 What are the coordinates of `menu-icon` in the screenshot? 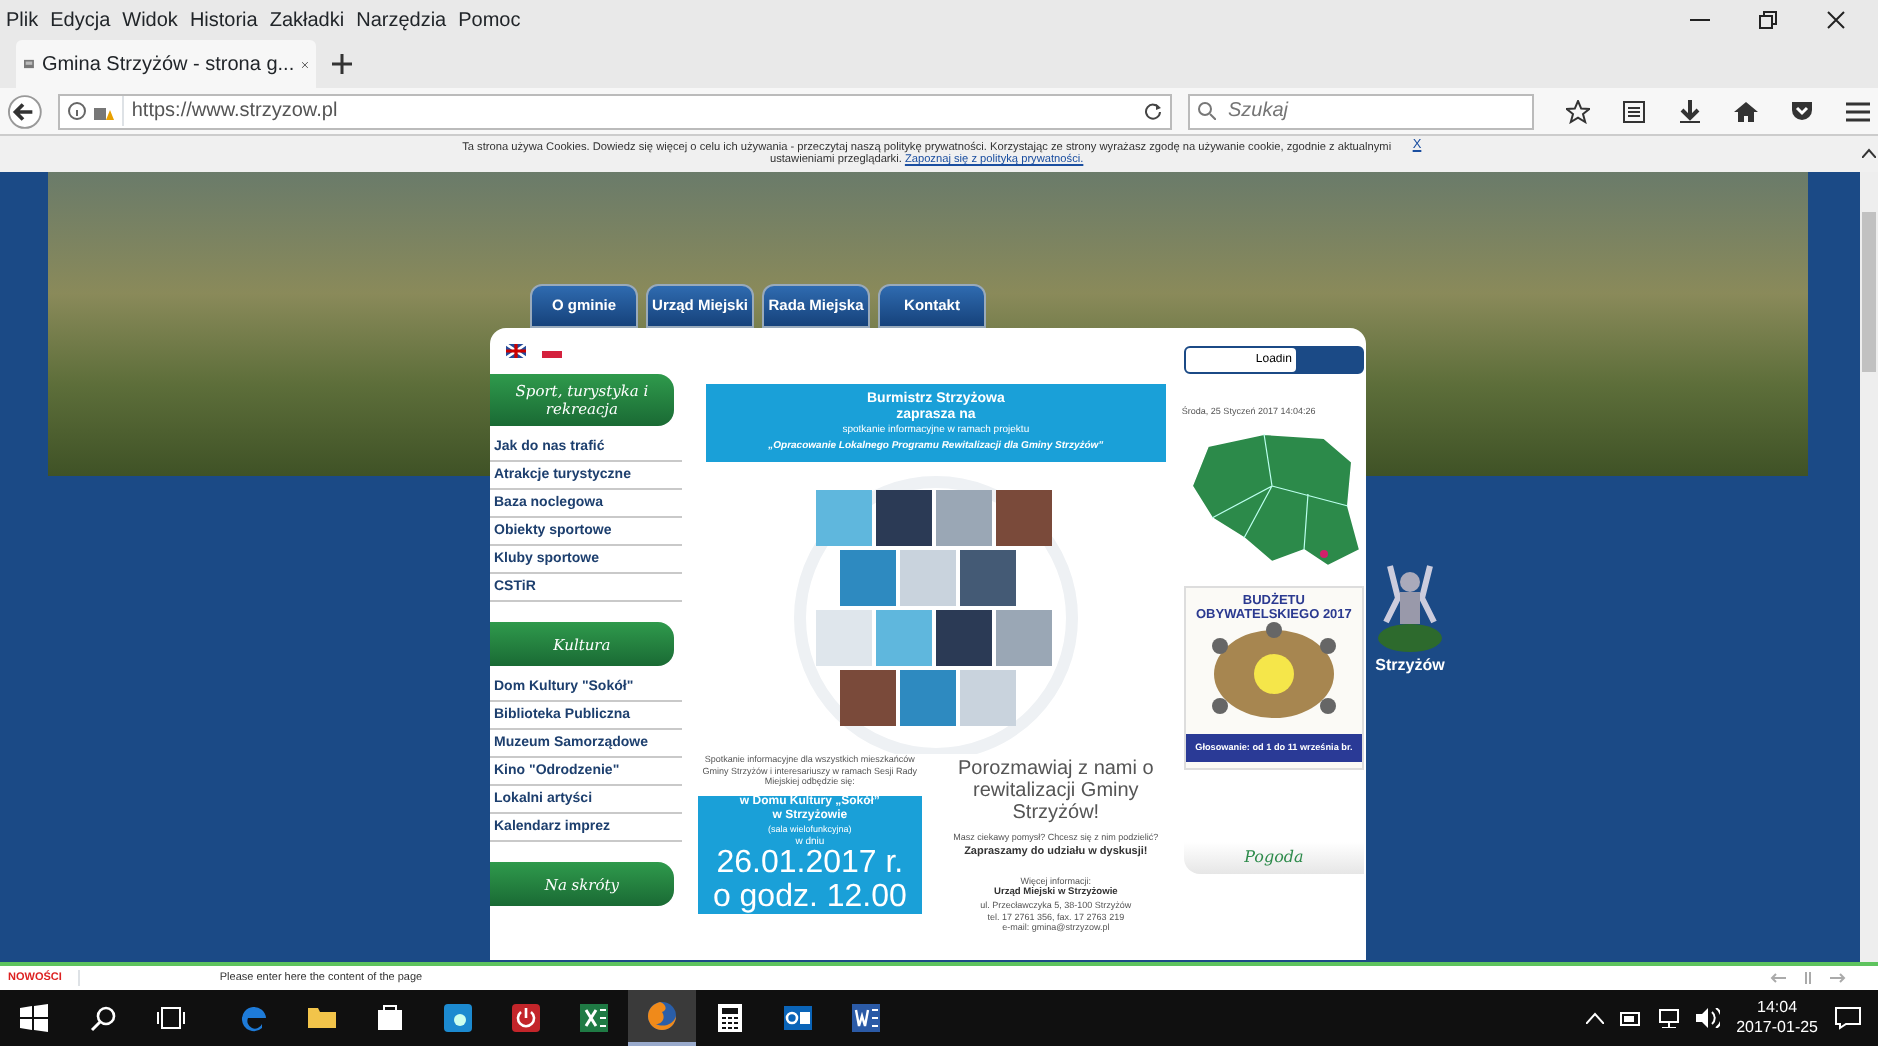 It's located at (1858, 111).